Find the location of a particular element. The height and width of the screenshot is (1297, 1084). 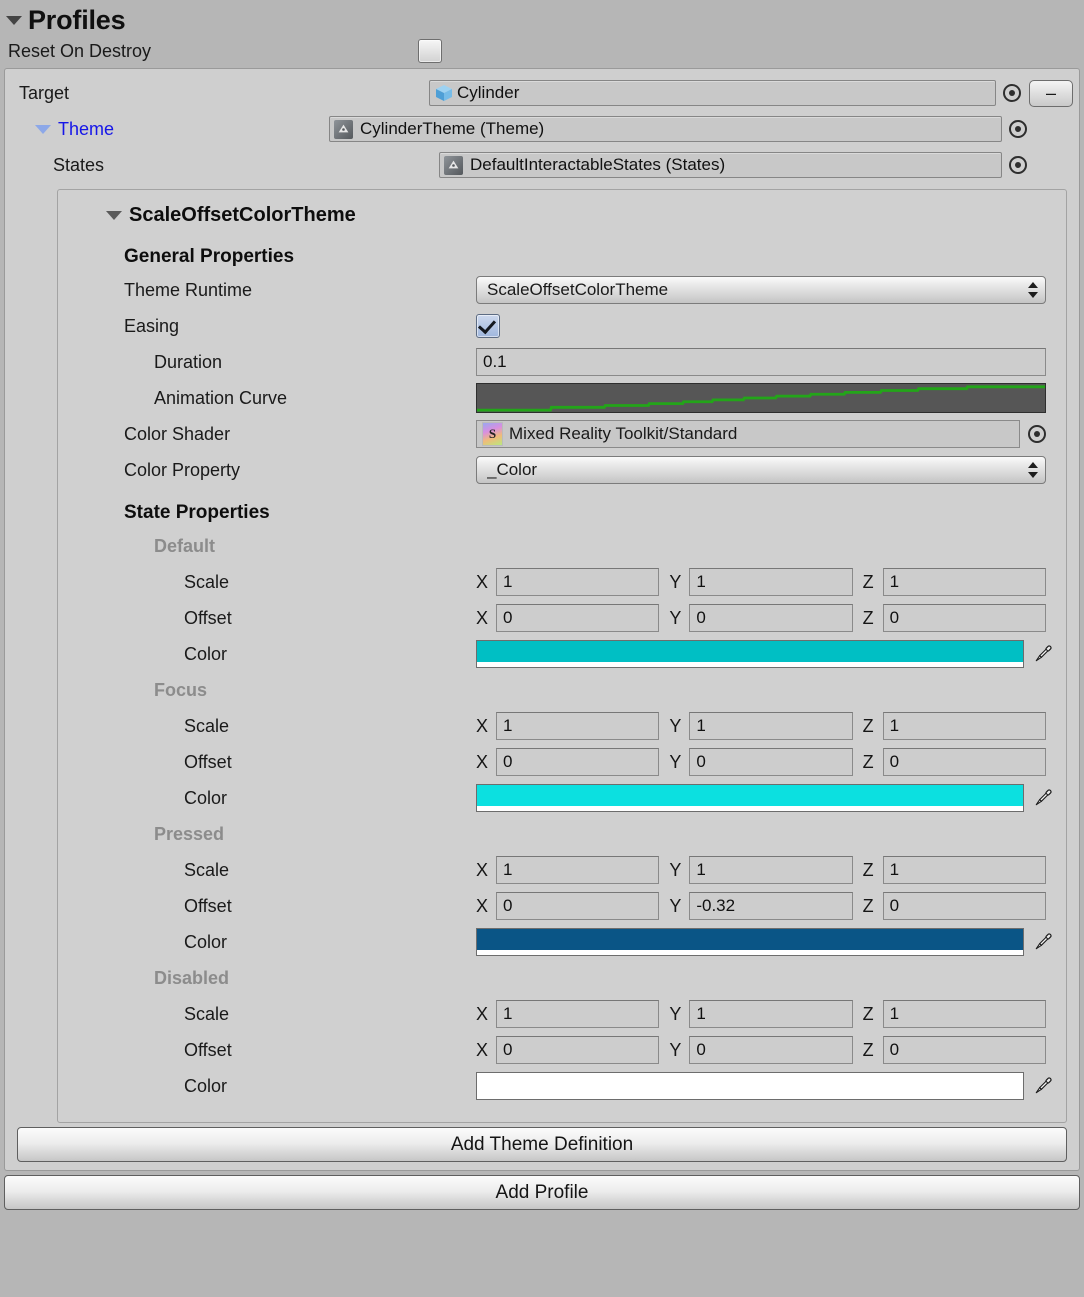

theme-runtime-dropdown: ScaleOffsetColorTheme is located at coordinates (761, 290).